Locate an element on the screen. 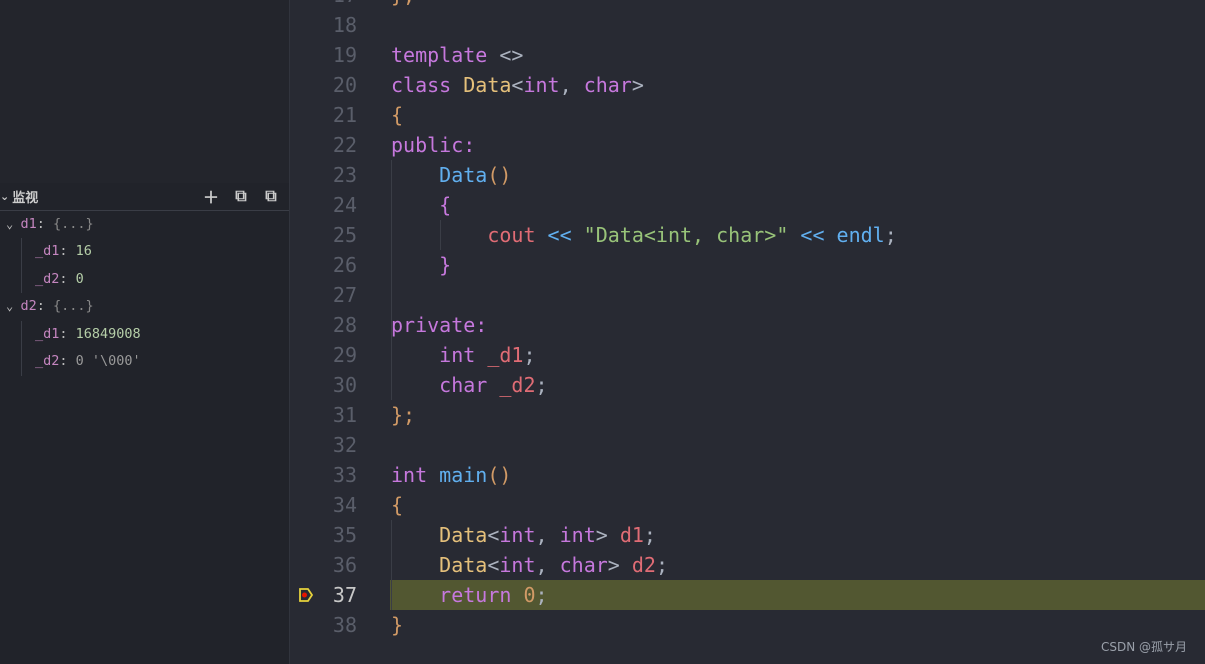 This screenshot has width=1205, height=664. code-token: private is located at coordinates (433, 325).